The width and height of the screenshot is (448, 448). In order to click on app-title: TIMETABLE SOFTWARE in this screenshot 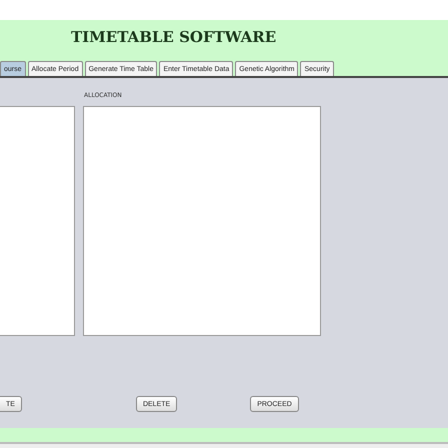, I will do `click(174, 38)`.